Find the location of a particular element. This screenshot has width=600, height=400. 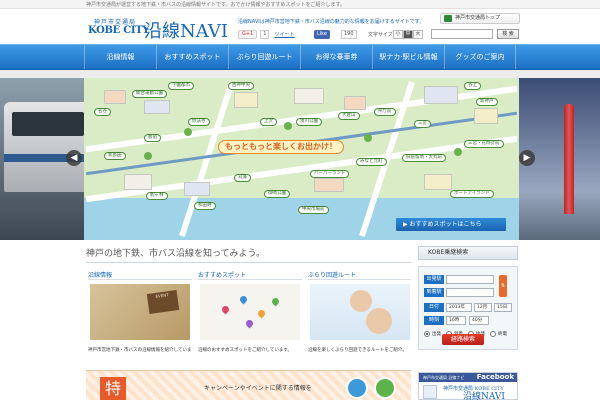

font-size-large-button: 大 is located at coordinates (418, 34).